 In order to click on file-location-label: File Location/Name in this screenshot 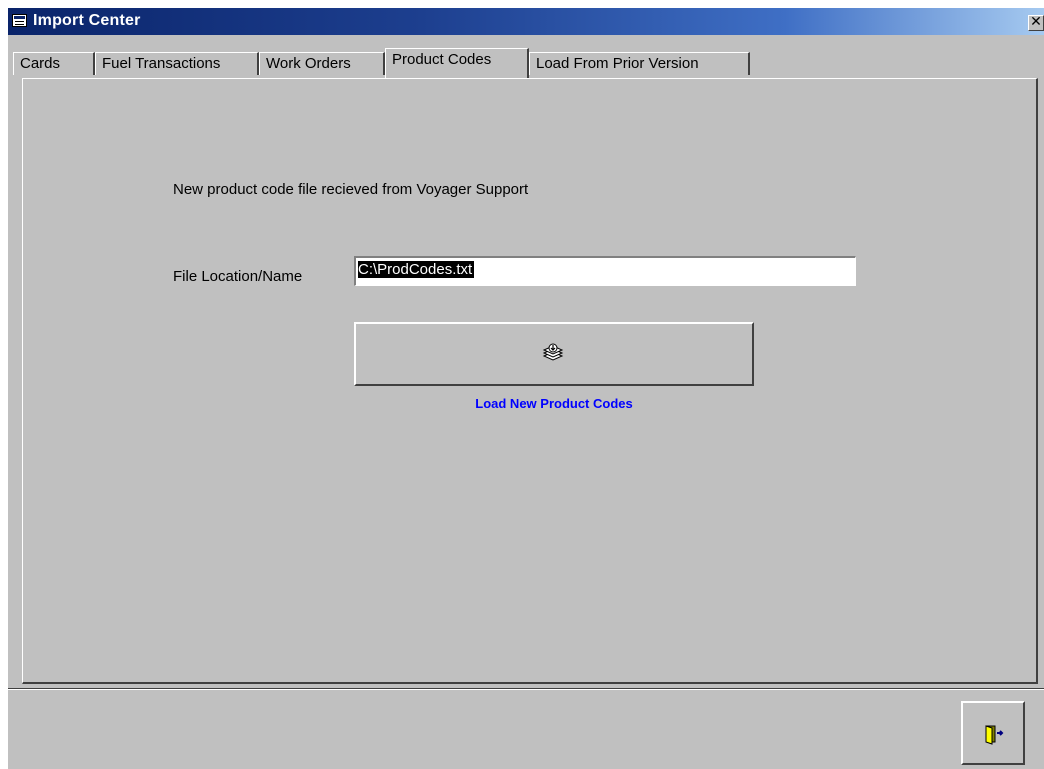, I will do `click(238, 276)`.